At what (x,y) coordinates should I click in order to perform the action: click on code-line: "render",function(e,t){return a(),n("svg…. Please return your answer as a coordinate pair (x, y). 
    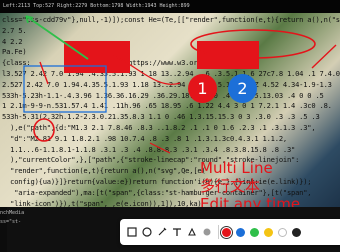
    Looking at the image, I should click on (104, 171).